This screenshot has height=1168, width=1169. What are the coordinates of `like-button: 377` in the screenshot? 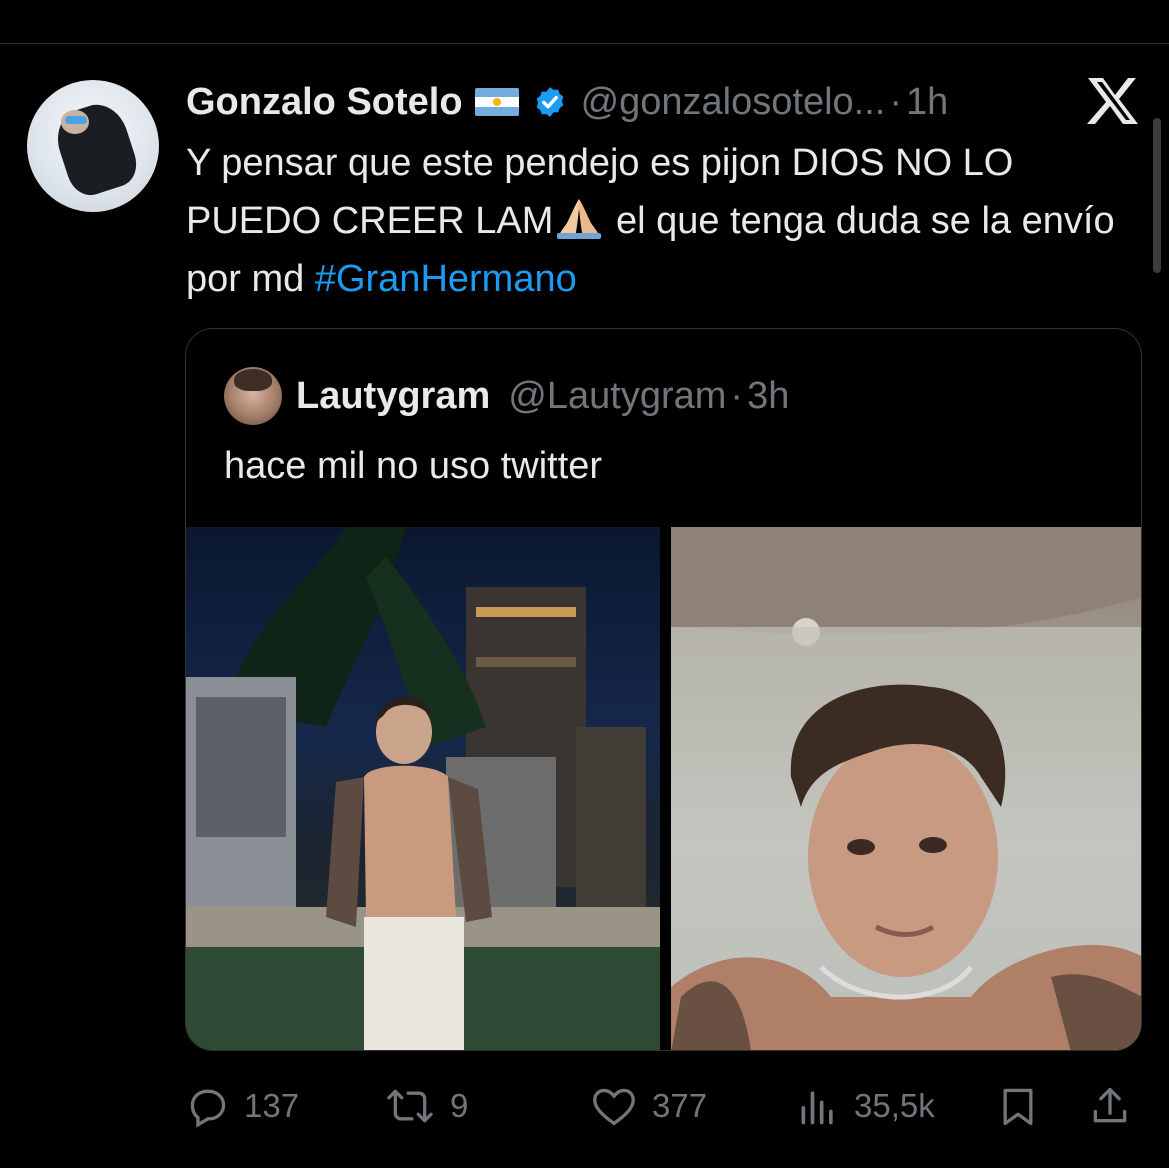 It's located at (648, 1106).